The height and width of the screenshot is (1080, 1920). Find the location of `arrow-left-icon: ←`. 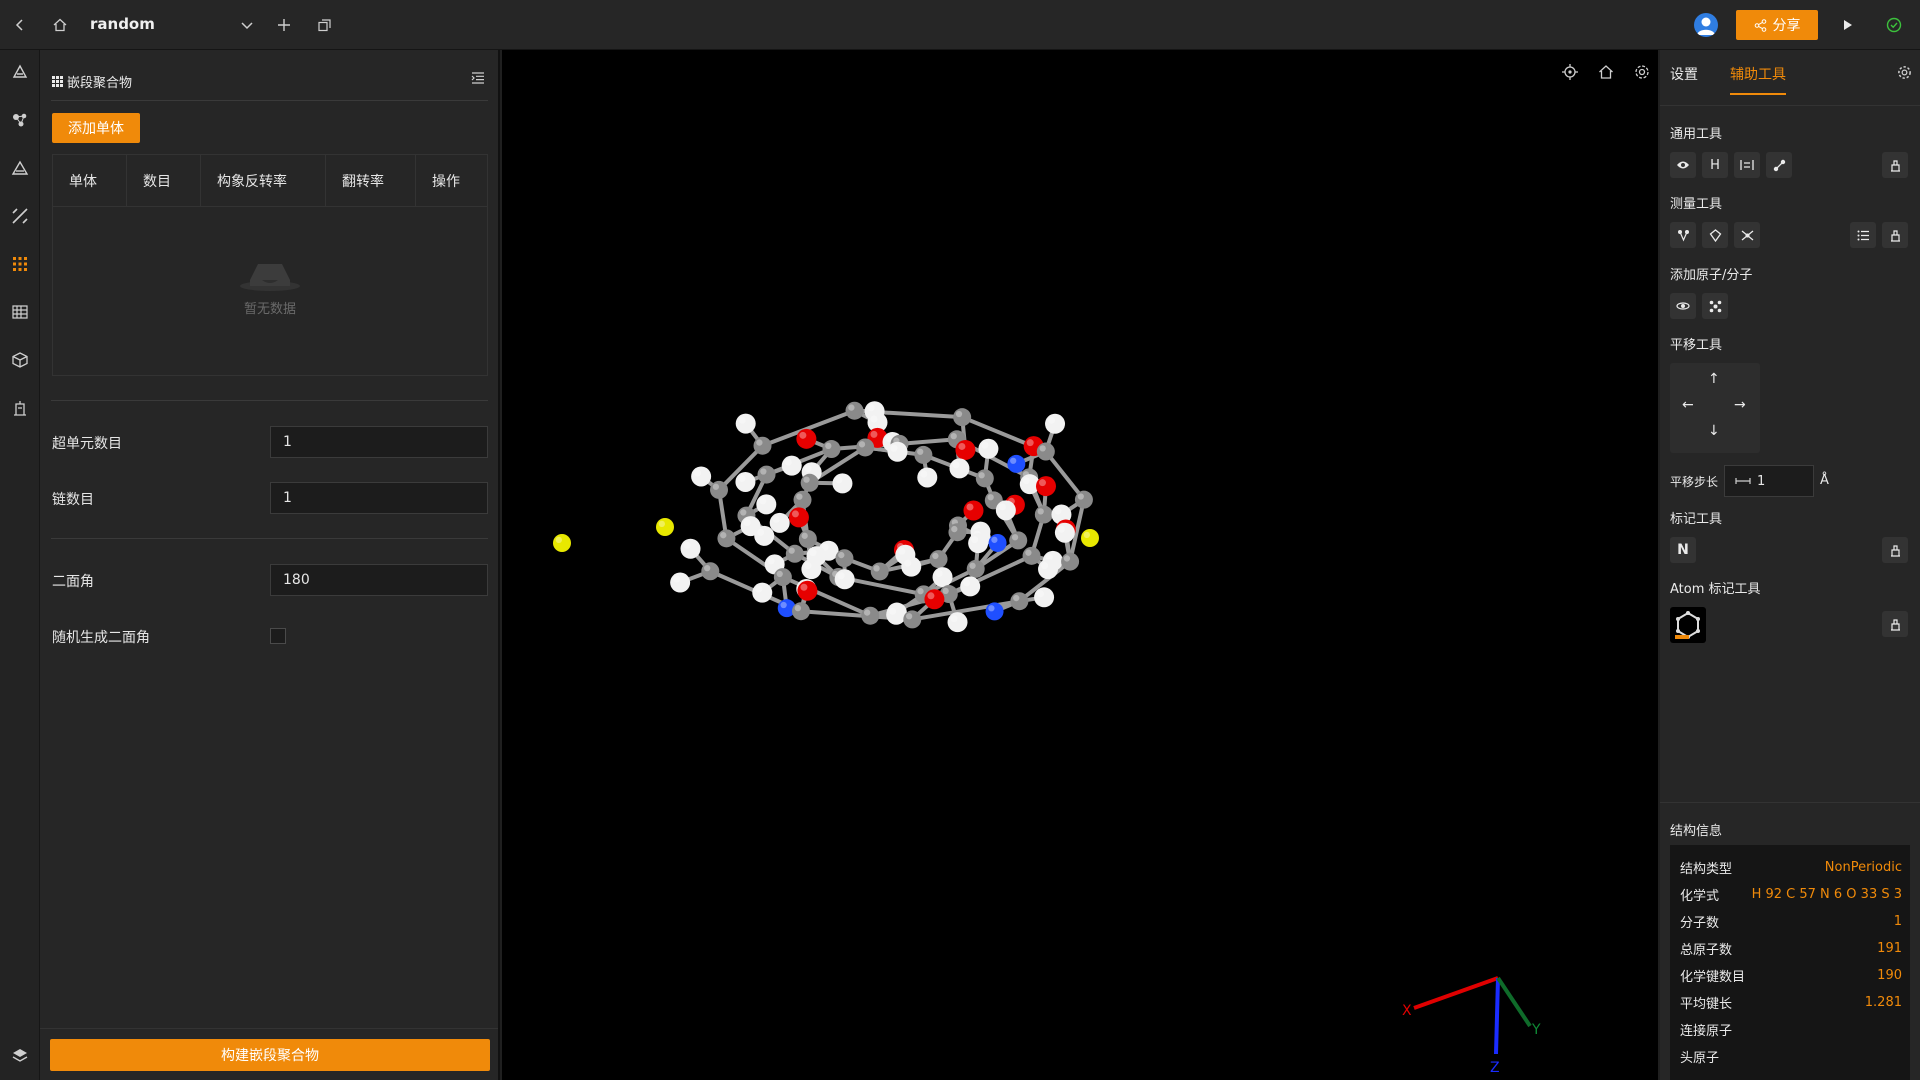

arrow-left-icon: ← is located at coordinates (1688, 405).